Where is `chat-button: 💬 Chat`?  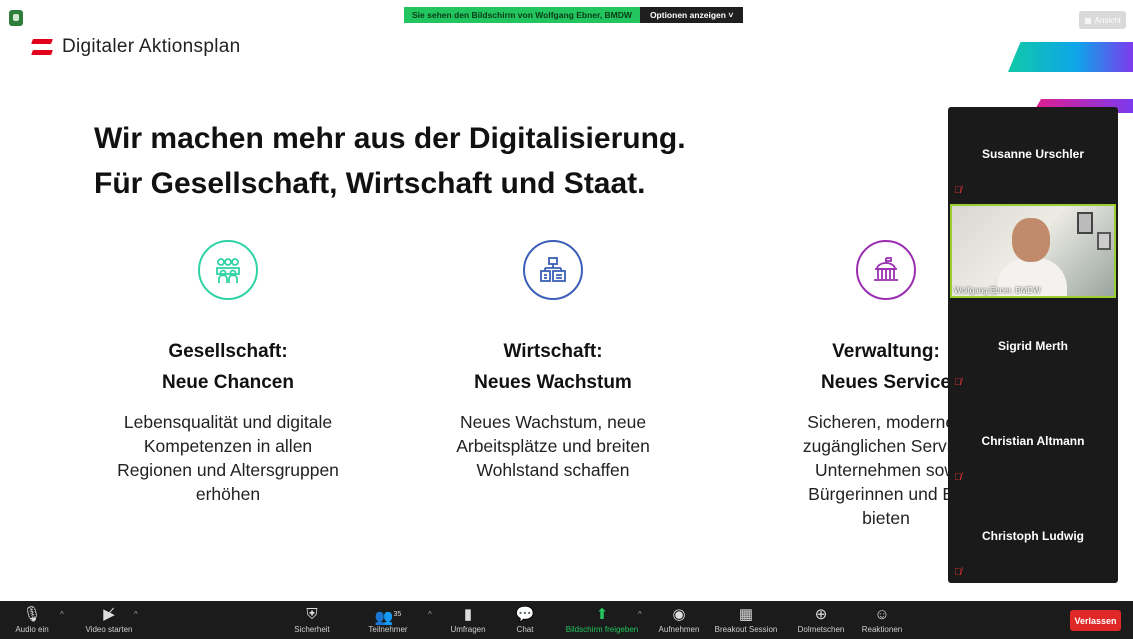 chat-button: 💬 Chat is located at coordinates (525, 619).